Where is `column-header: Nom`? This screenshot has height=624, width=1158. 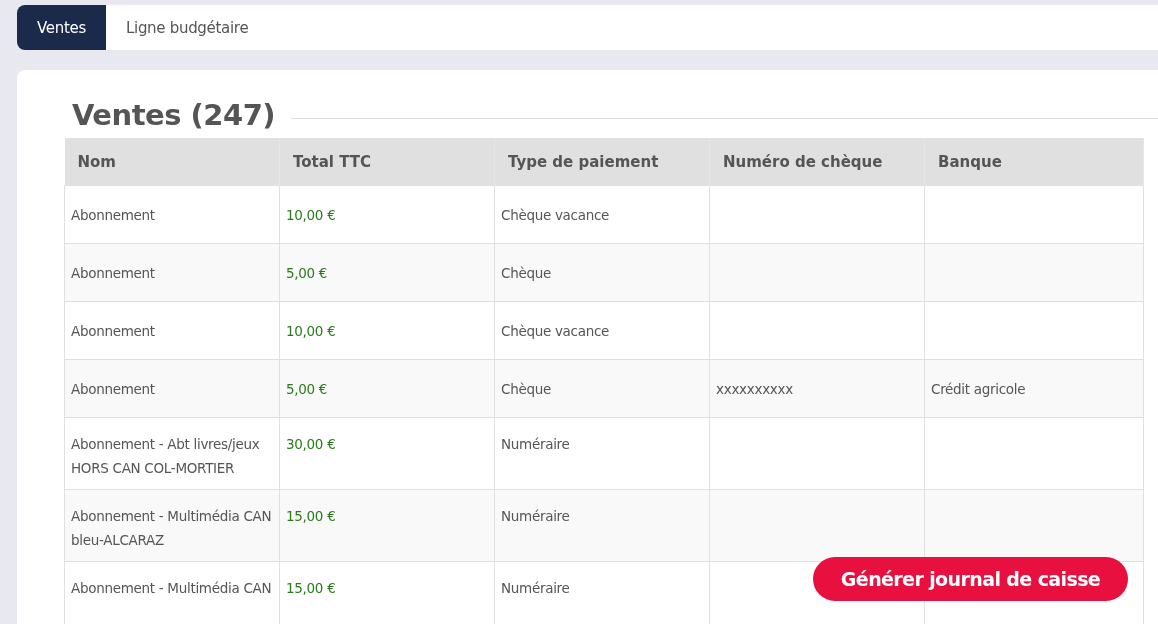 column-header: Nom is located at coordinates (172, 162).